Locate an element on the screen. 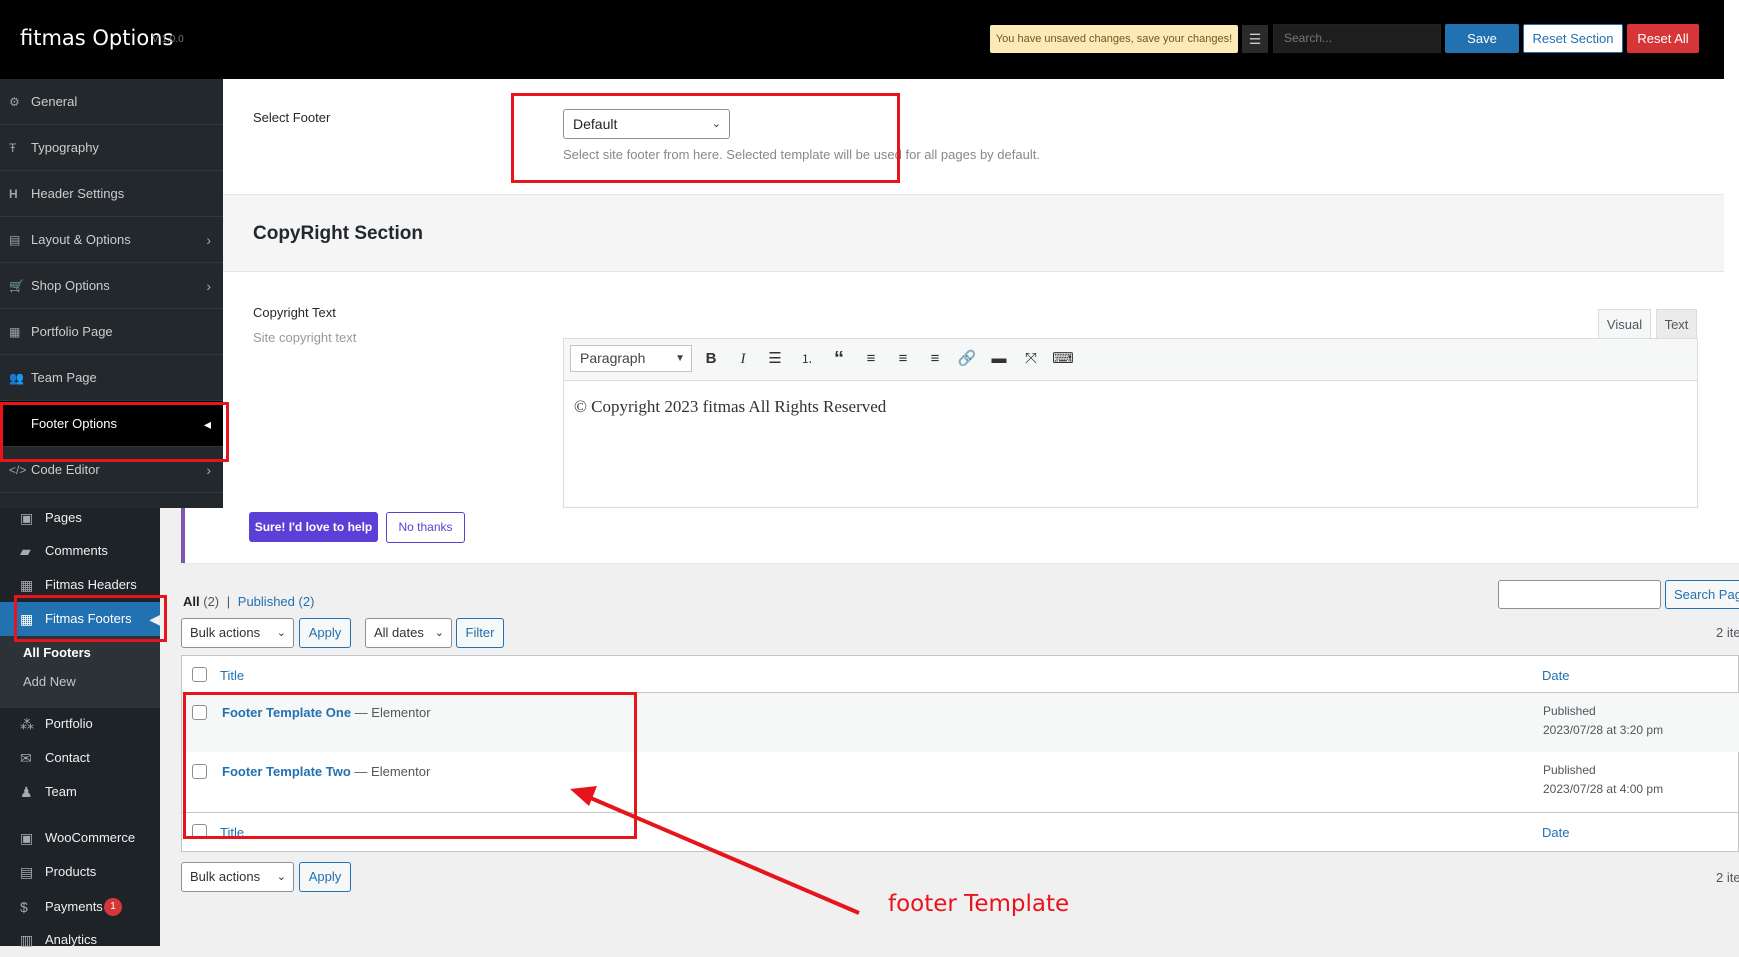 The width and height of the screenshot is (1739, 957). annotation-arrow is located at coordinates (715, 850).